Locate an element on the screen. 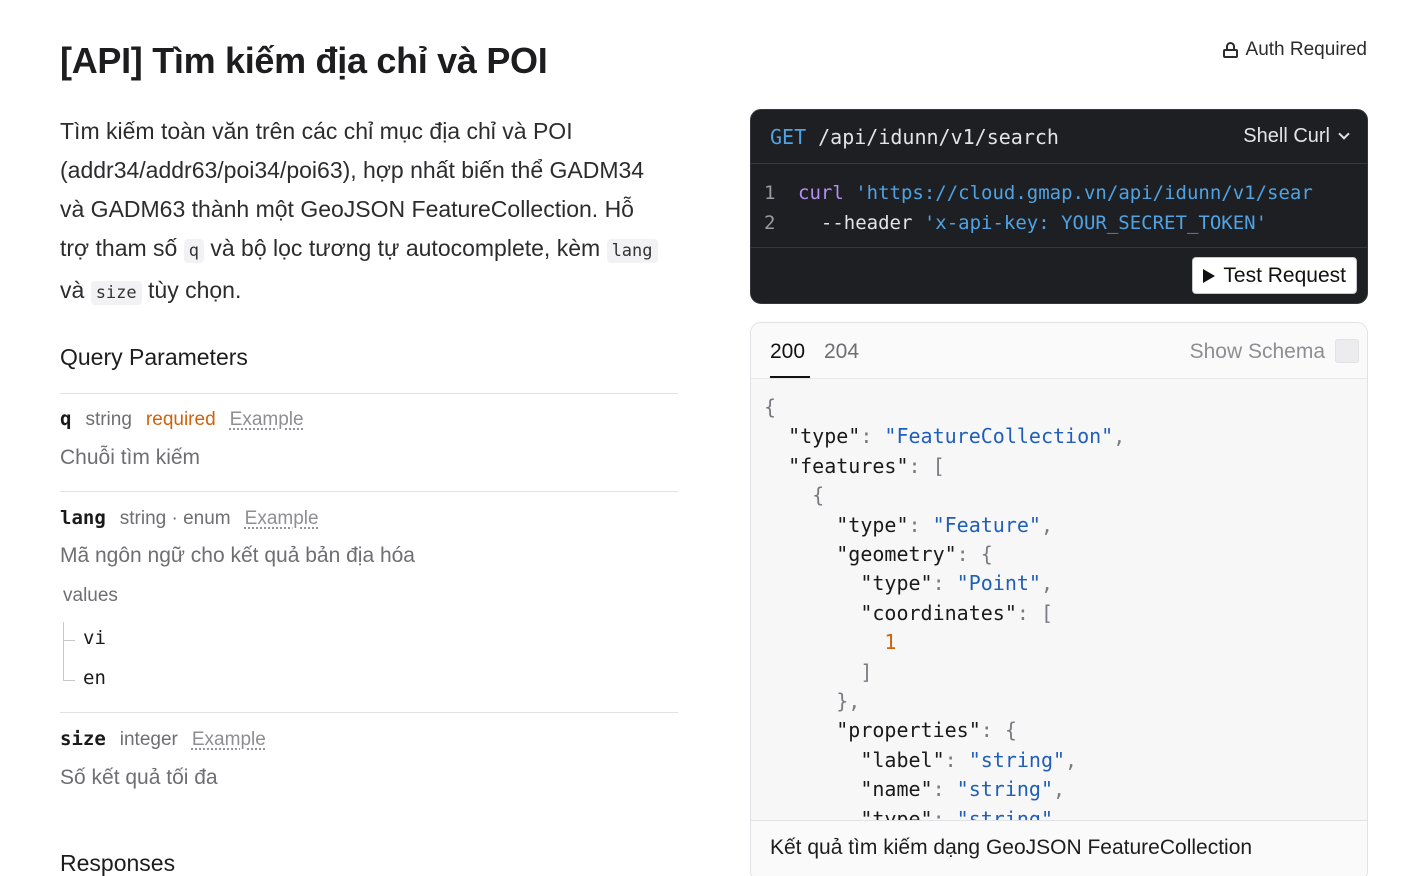  auth-label: Auth Required is located at coordinates (1306, 49).